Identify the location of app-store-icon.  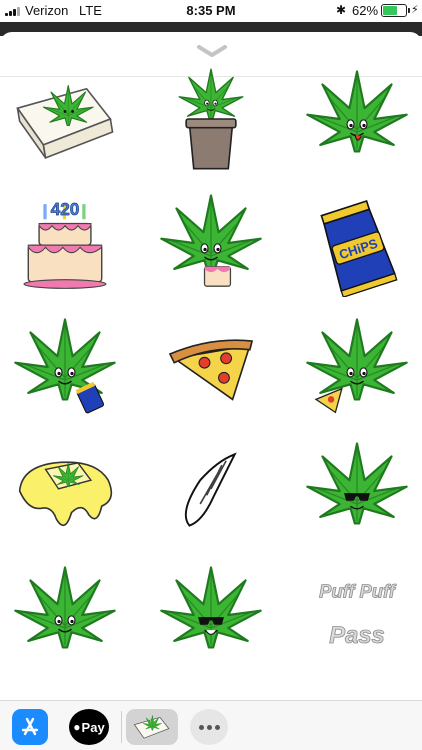
(30, 726).